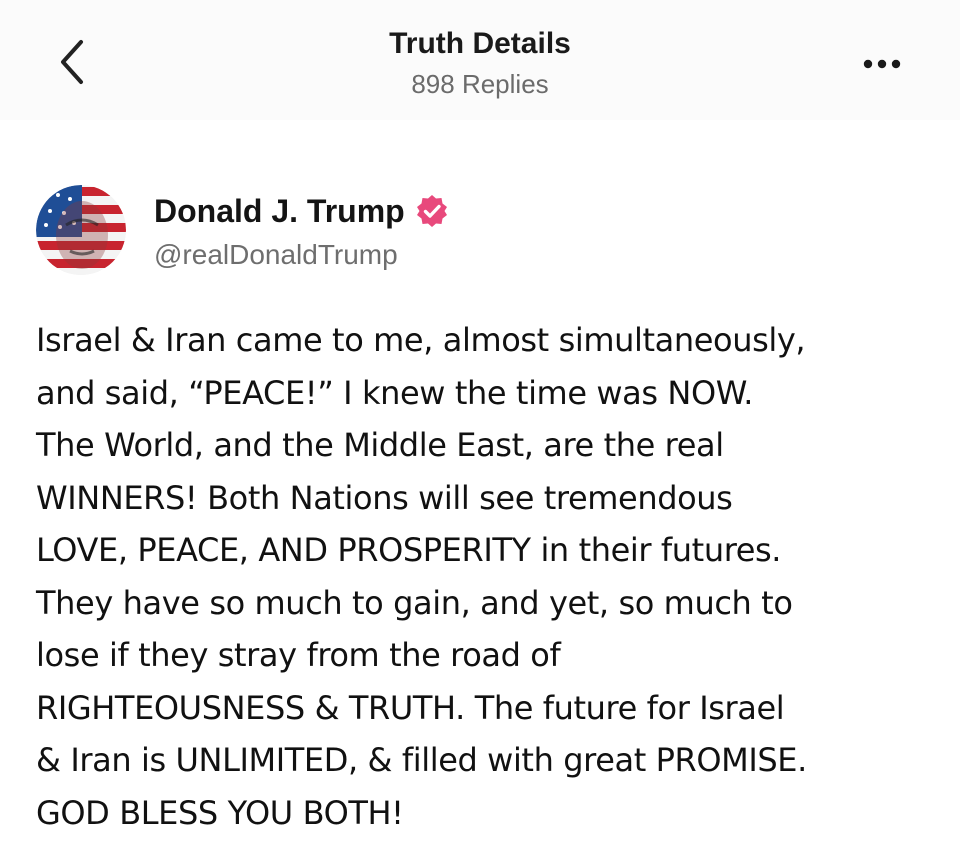  I want to click on post-author: Donald J. Trump @realDonaldTrump, so click(242, 230).